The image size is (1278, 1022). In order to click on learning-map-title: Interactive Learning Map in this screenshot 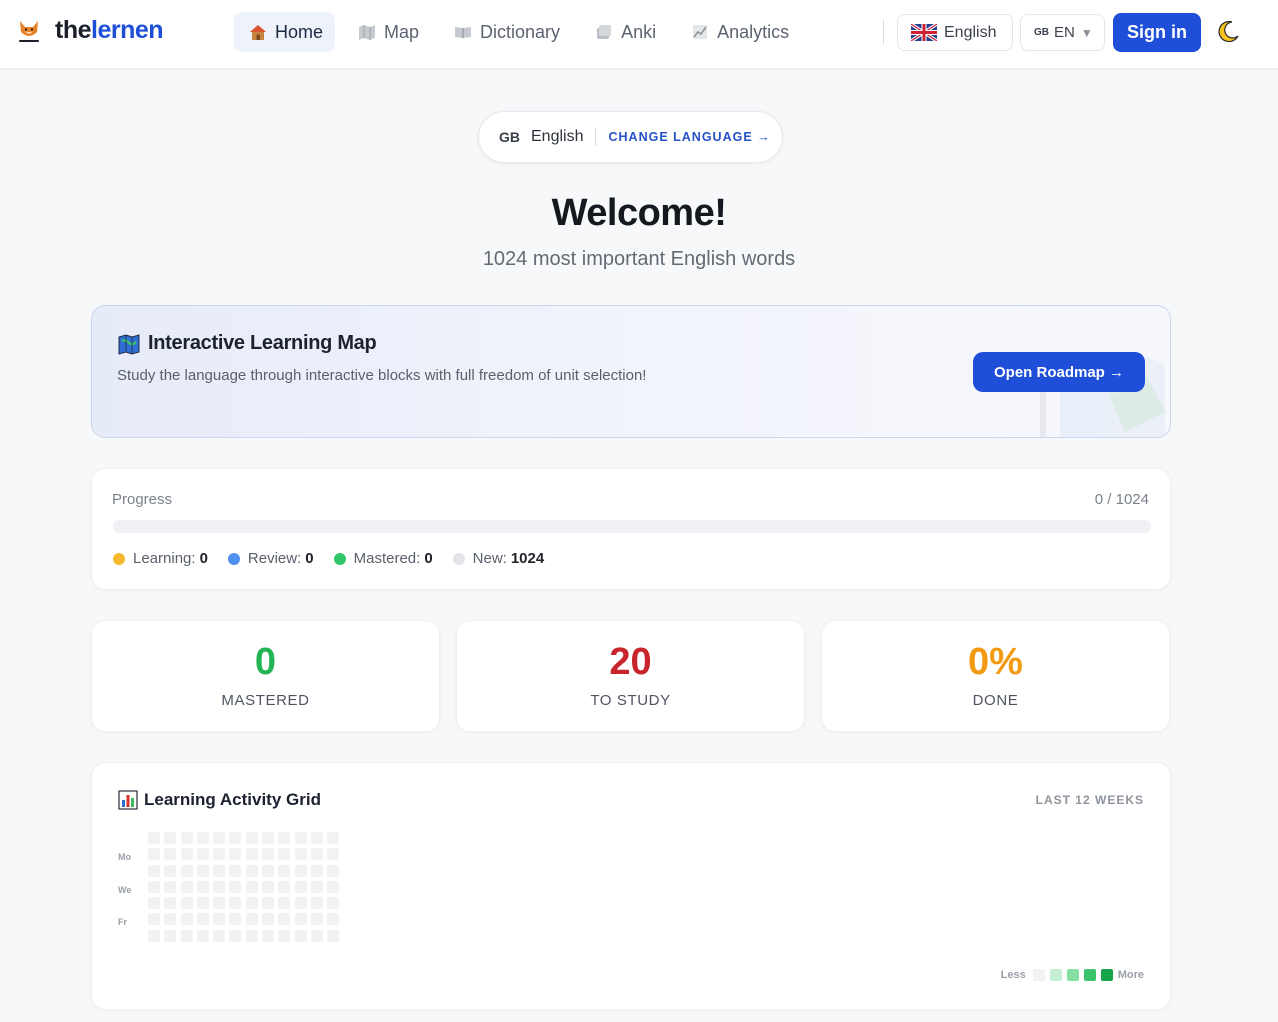, I will do `click(247, 343)`.